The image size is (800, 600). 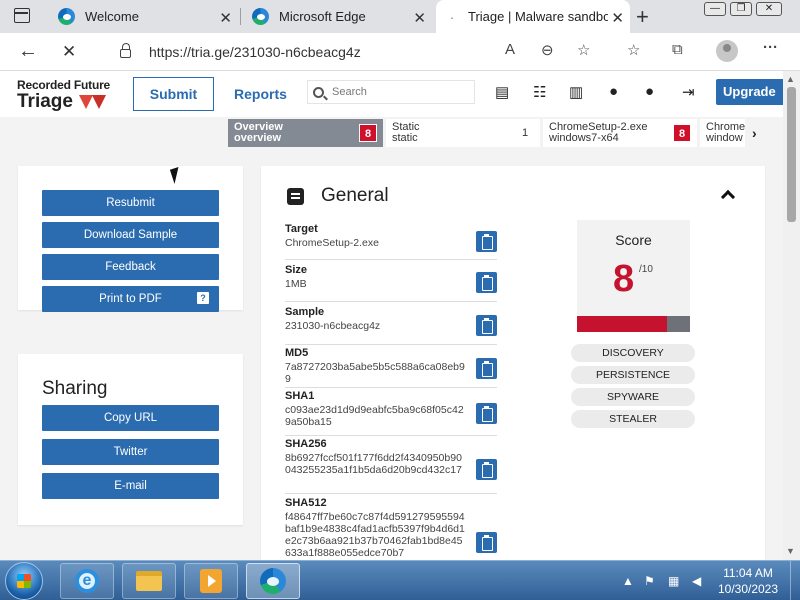 What do you see at coordinates (149, 581) in the screenshot?
I see `taskbar-file-explorer` at bounding box center [149, 581].